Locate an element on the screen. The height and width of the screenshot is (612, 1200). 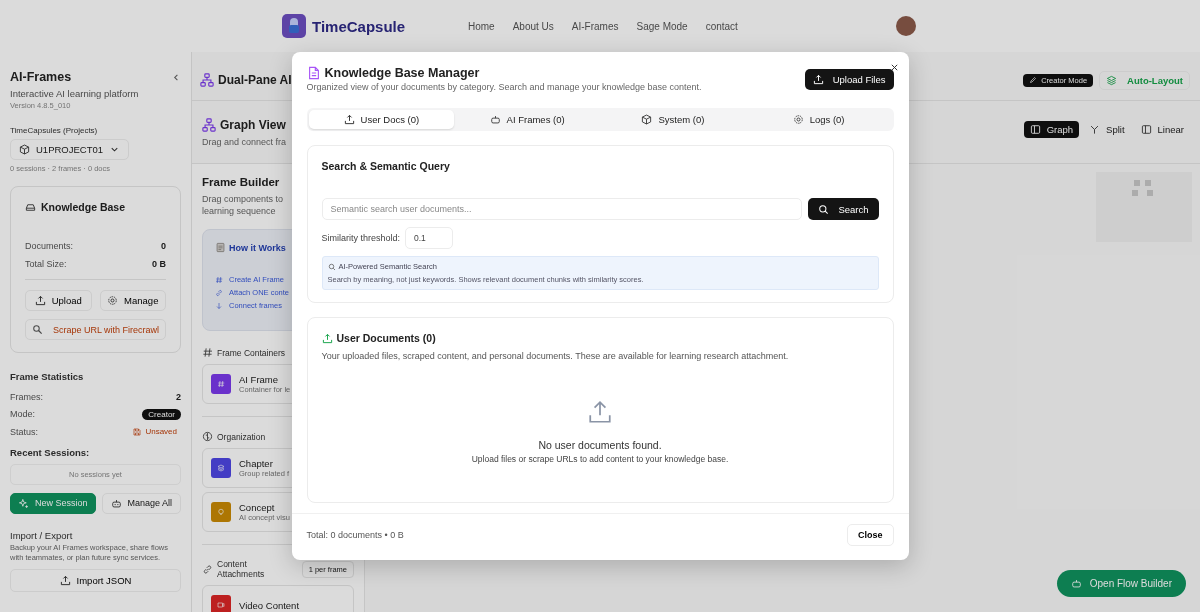
manage-all-button: Manage All is located at coordinates (141, 503).